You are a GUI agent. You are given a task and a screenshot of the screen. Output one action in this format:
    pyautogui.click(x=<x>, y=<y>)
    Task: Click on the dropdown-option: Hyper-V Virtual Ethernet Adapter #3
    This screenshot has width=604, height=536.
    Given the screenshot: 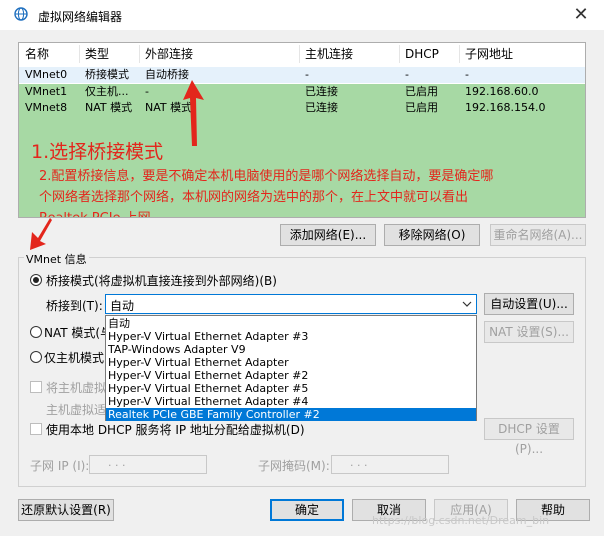 What is the action you would take?
    pyautogui.click(x=291, y=336)
    